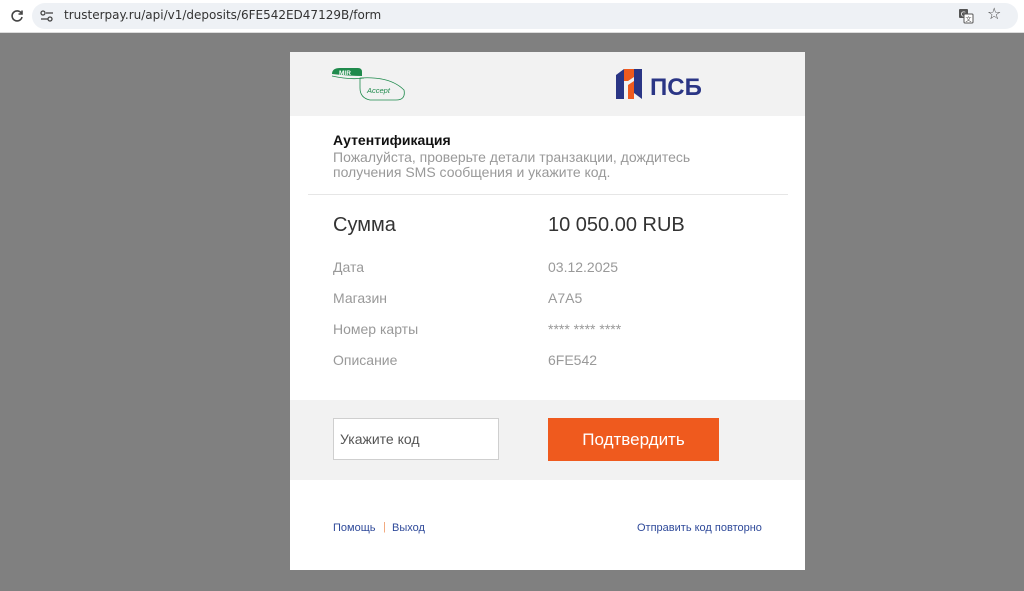  Describe the element at coordinates (47, 16) in the screenshot. I see `site-settings-icon` at that location.